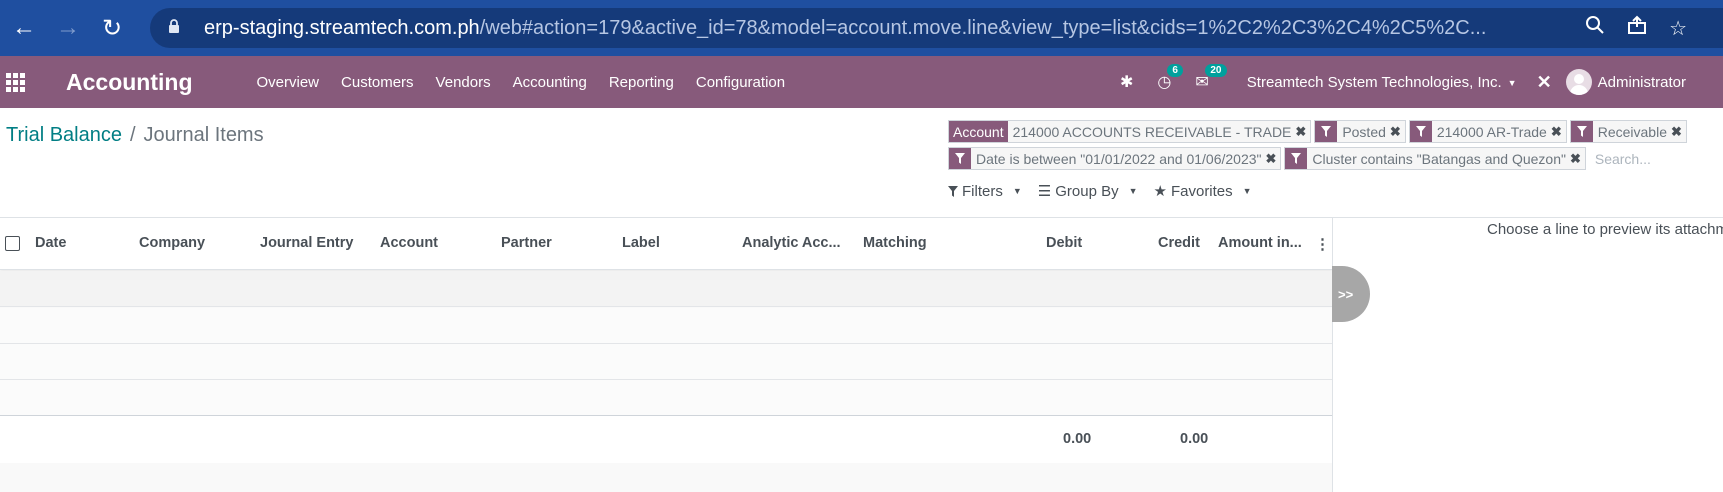  What do you see at coordinates (177, 28) in the screenshot?
I see `lock-icon` at bounding box center [177, 28].